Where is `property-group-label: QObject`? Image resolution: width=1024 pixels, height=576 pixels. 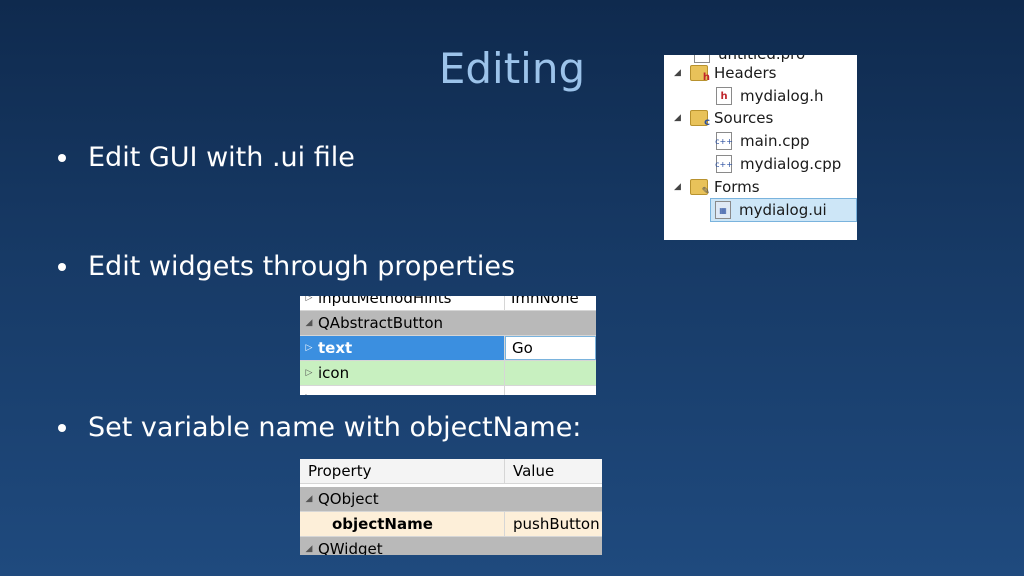 property-group-label: QObject is located at coordinates (348, 499).